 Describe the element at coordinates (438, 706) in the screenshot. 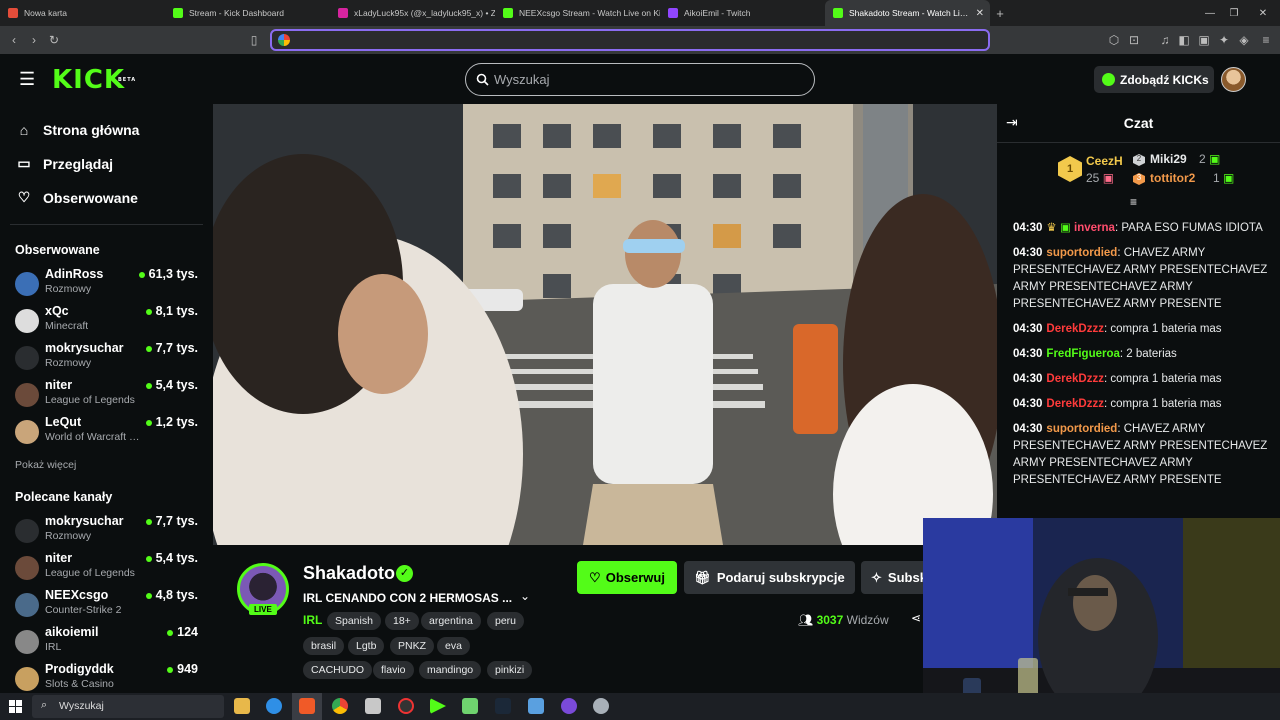

I see `media-player-icon` at that location.